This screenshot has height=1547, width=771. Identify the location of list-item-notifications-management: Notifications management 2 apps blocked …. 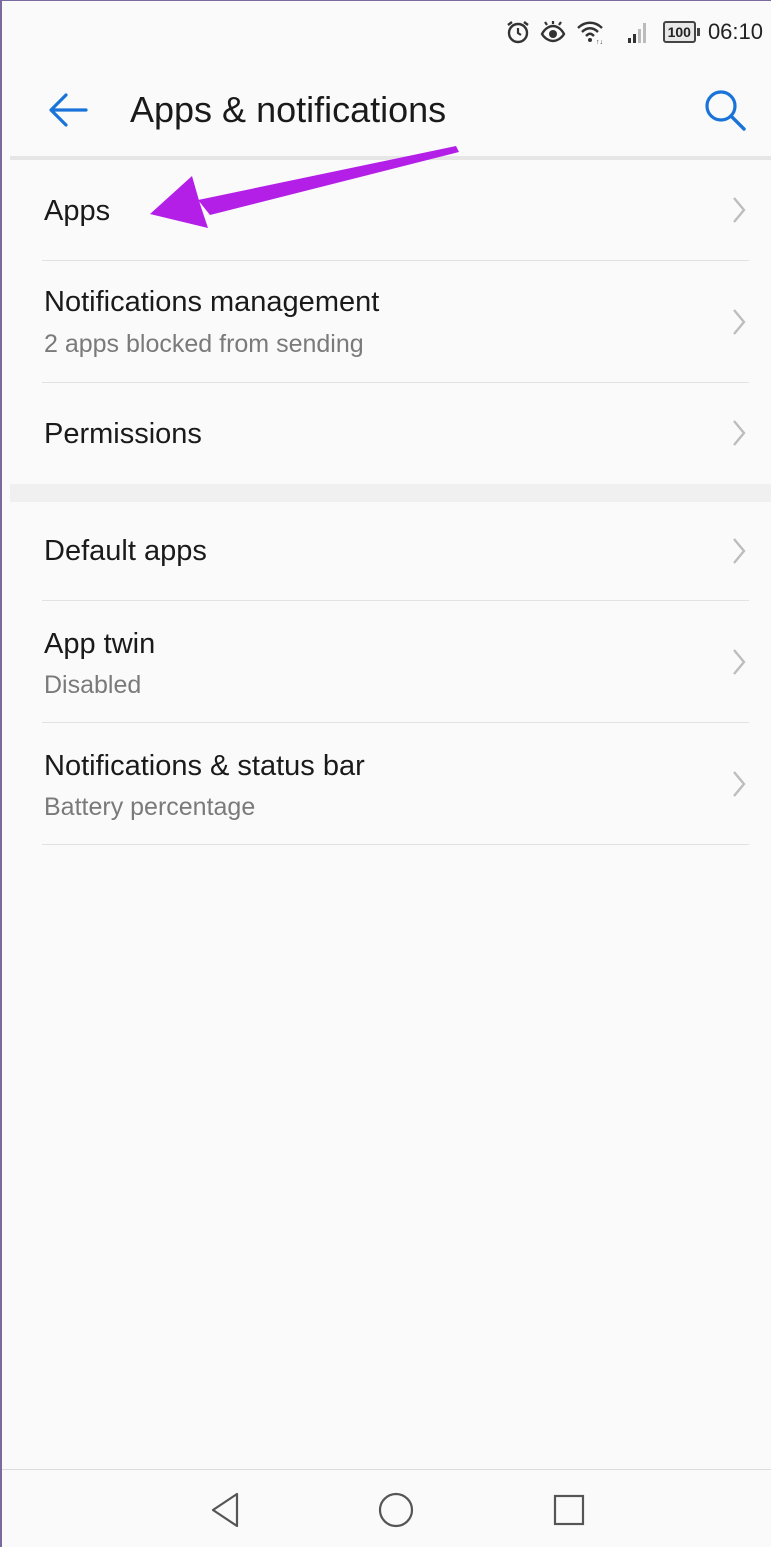
(385, 321).